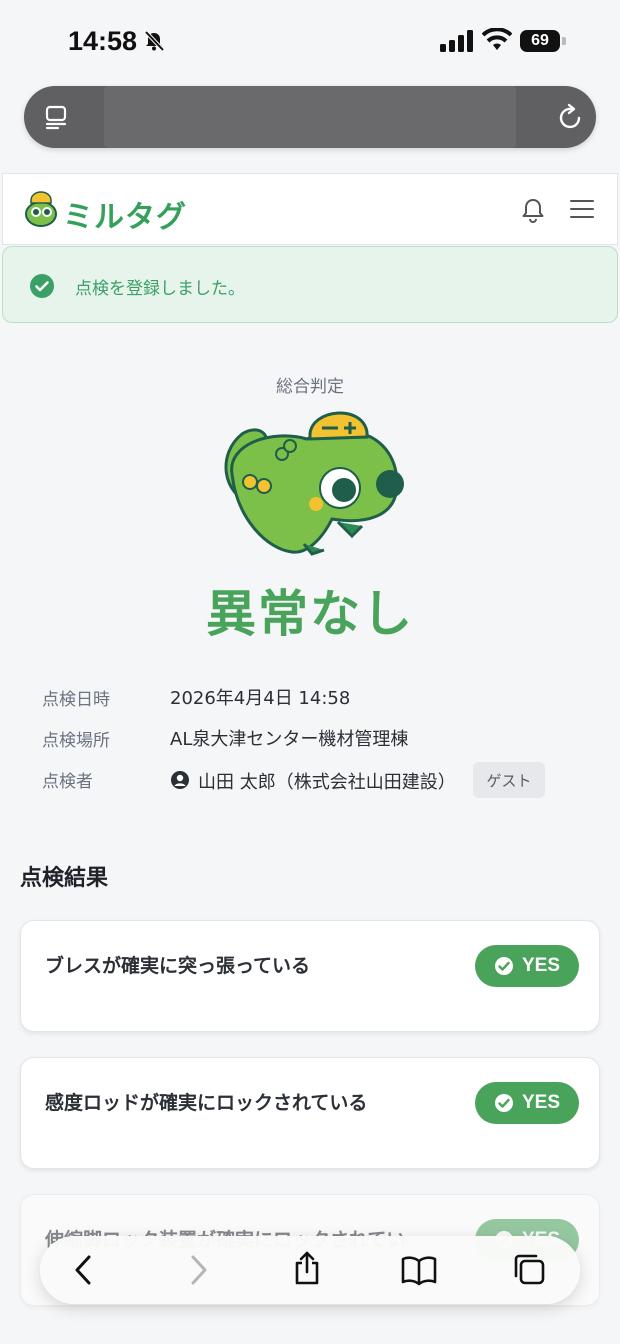  What do you see at coordinates (178, 966) in the screenshot?
I see `result-question: ブレスが確実に突っ張っている` at bounding box center [178, 966].